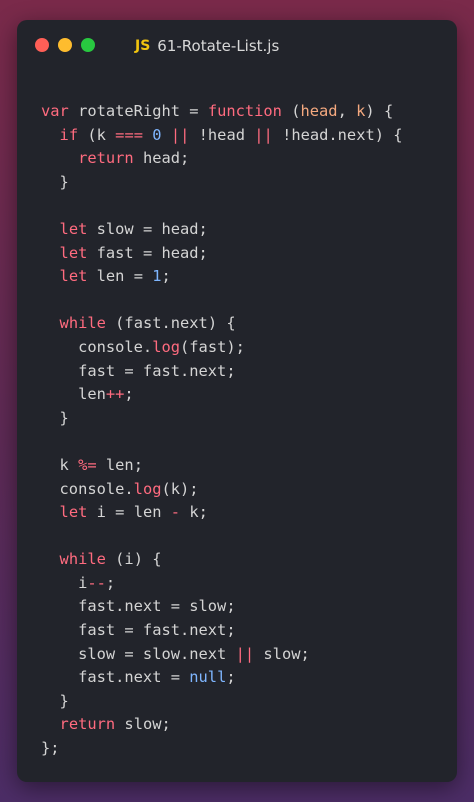 The image size is (474, 802). Describe the element at coordinates (133, 252) in the screenshot. I see `code-line: let fast = head;` at that location.